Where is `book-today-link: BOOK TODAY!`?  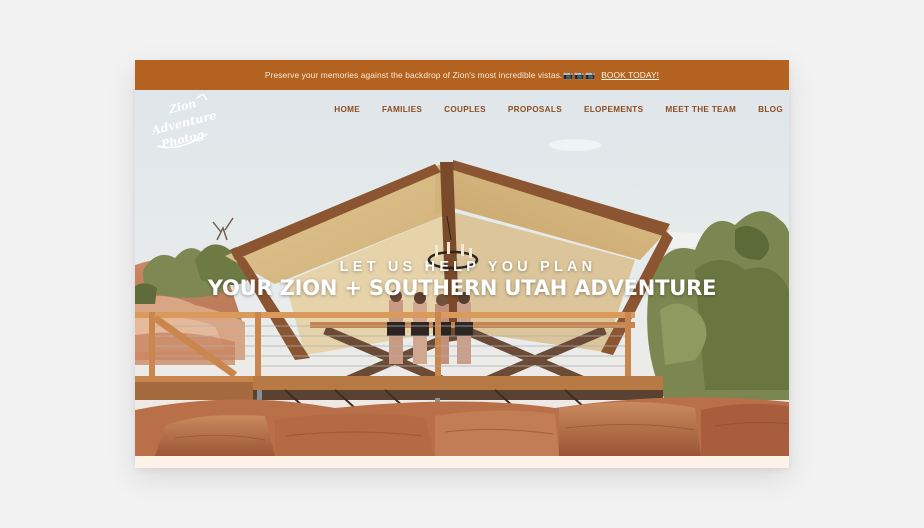 book-today-link: BOOK TODAY! is located at coordinates (630, 75).